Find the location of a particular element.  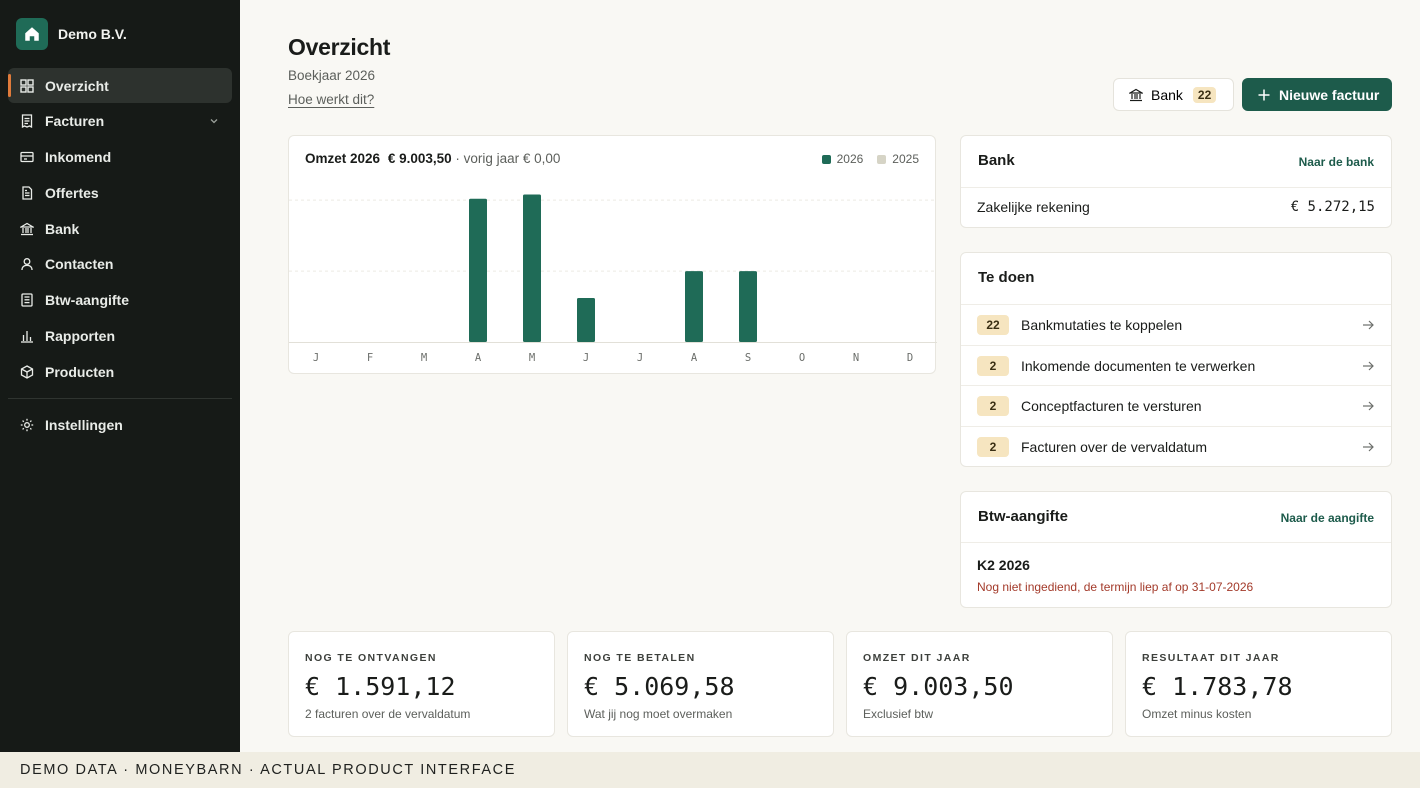

revenue-label: Omzet 2026 is located at coordinates (343, 158).